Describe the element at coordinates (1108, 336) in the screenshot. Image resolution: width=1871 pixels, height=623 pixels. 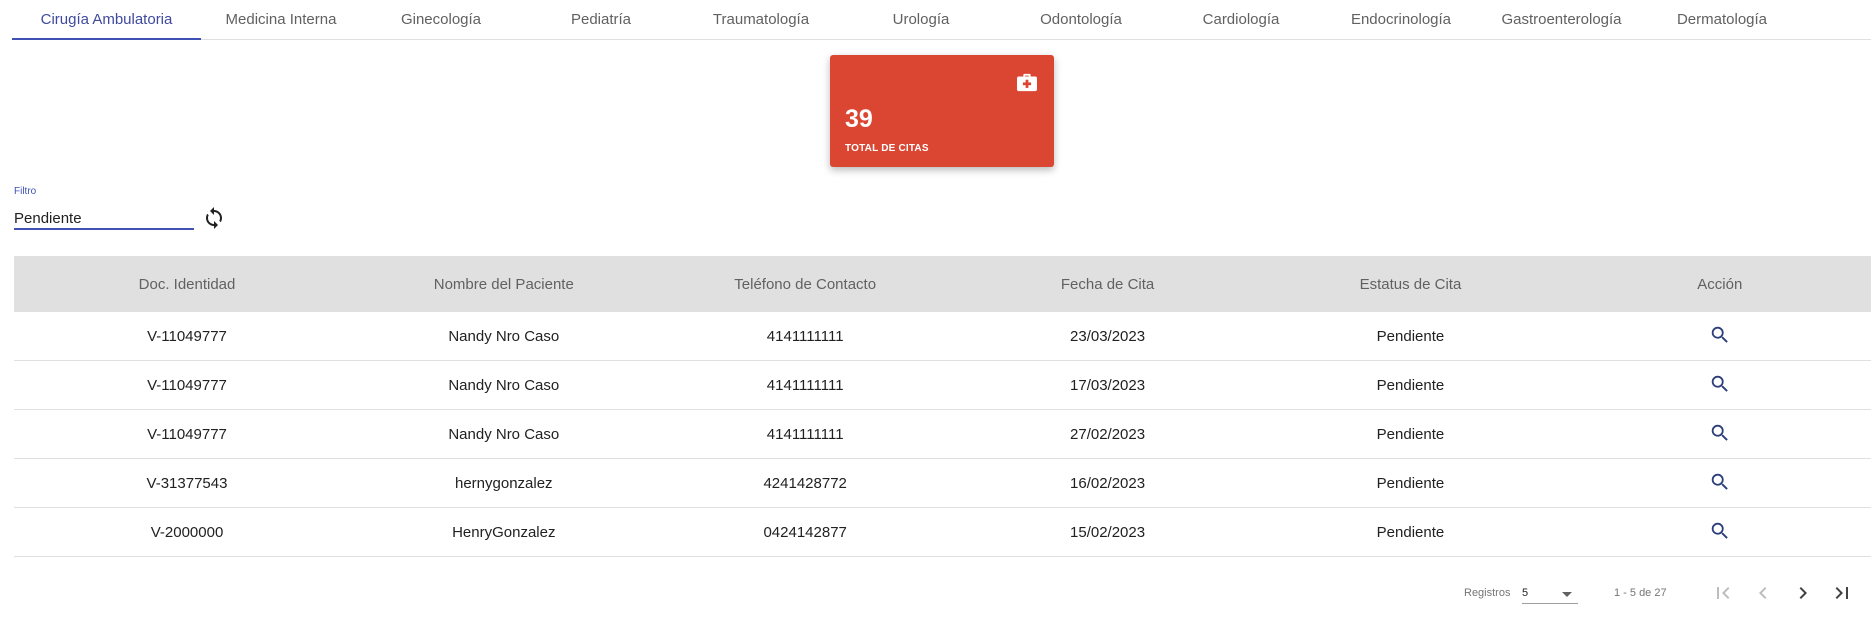
I see `cell-date: 23/03/2023` at that location.